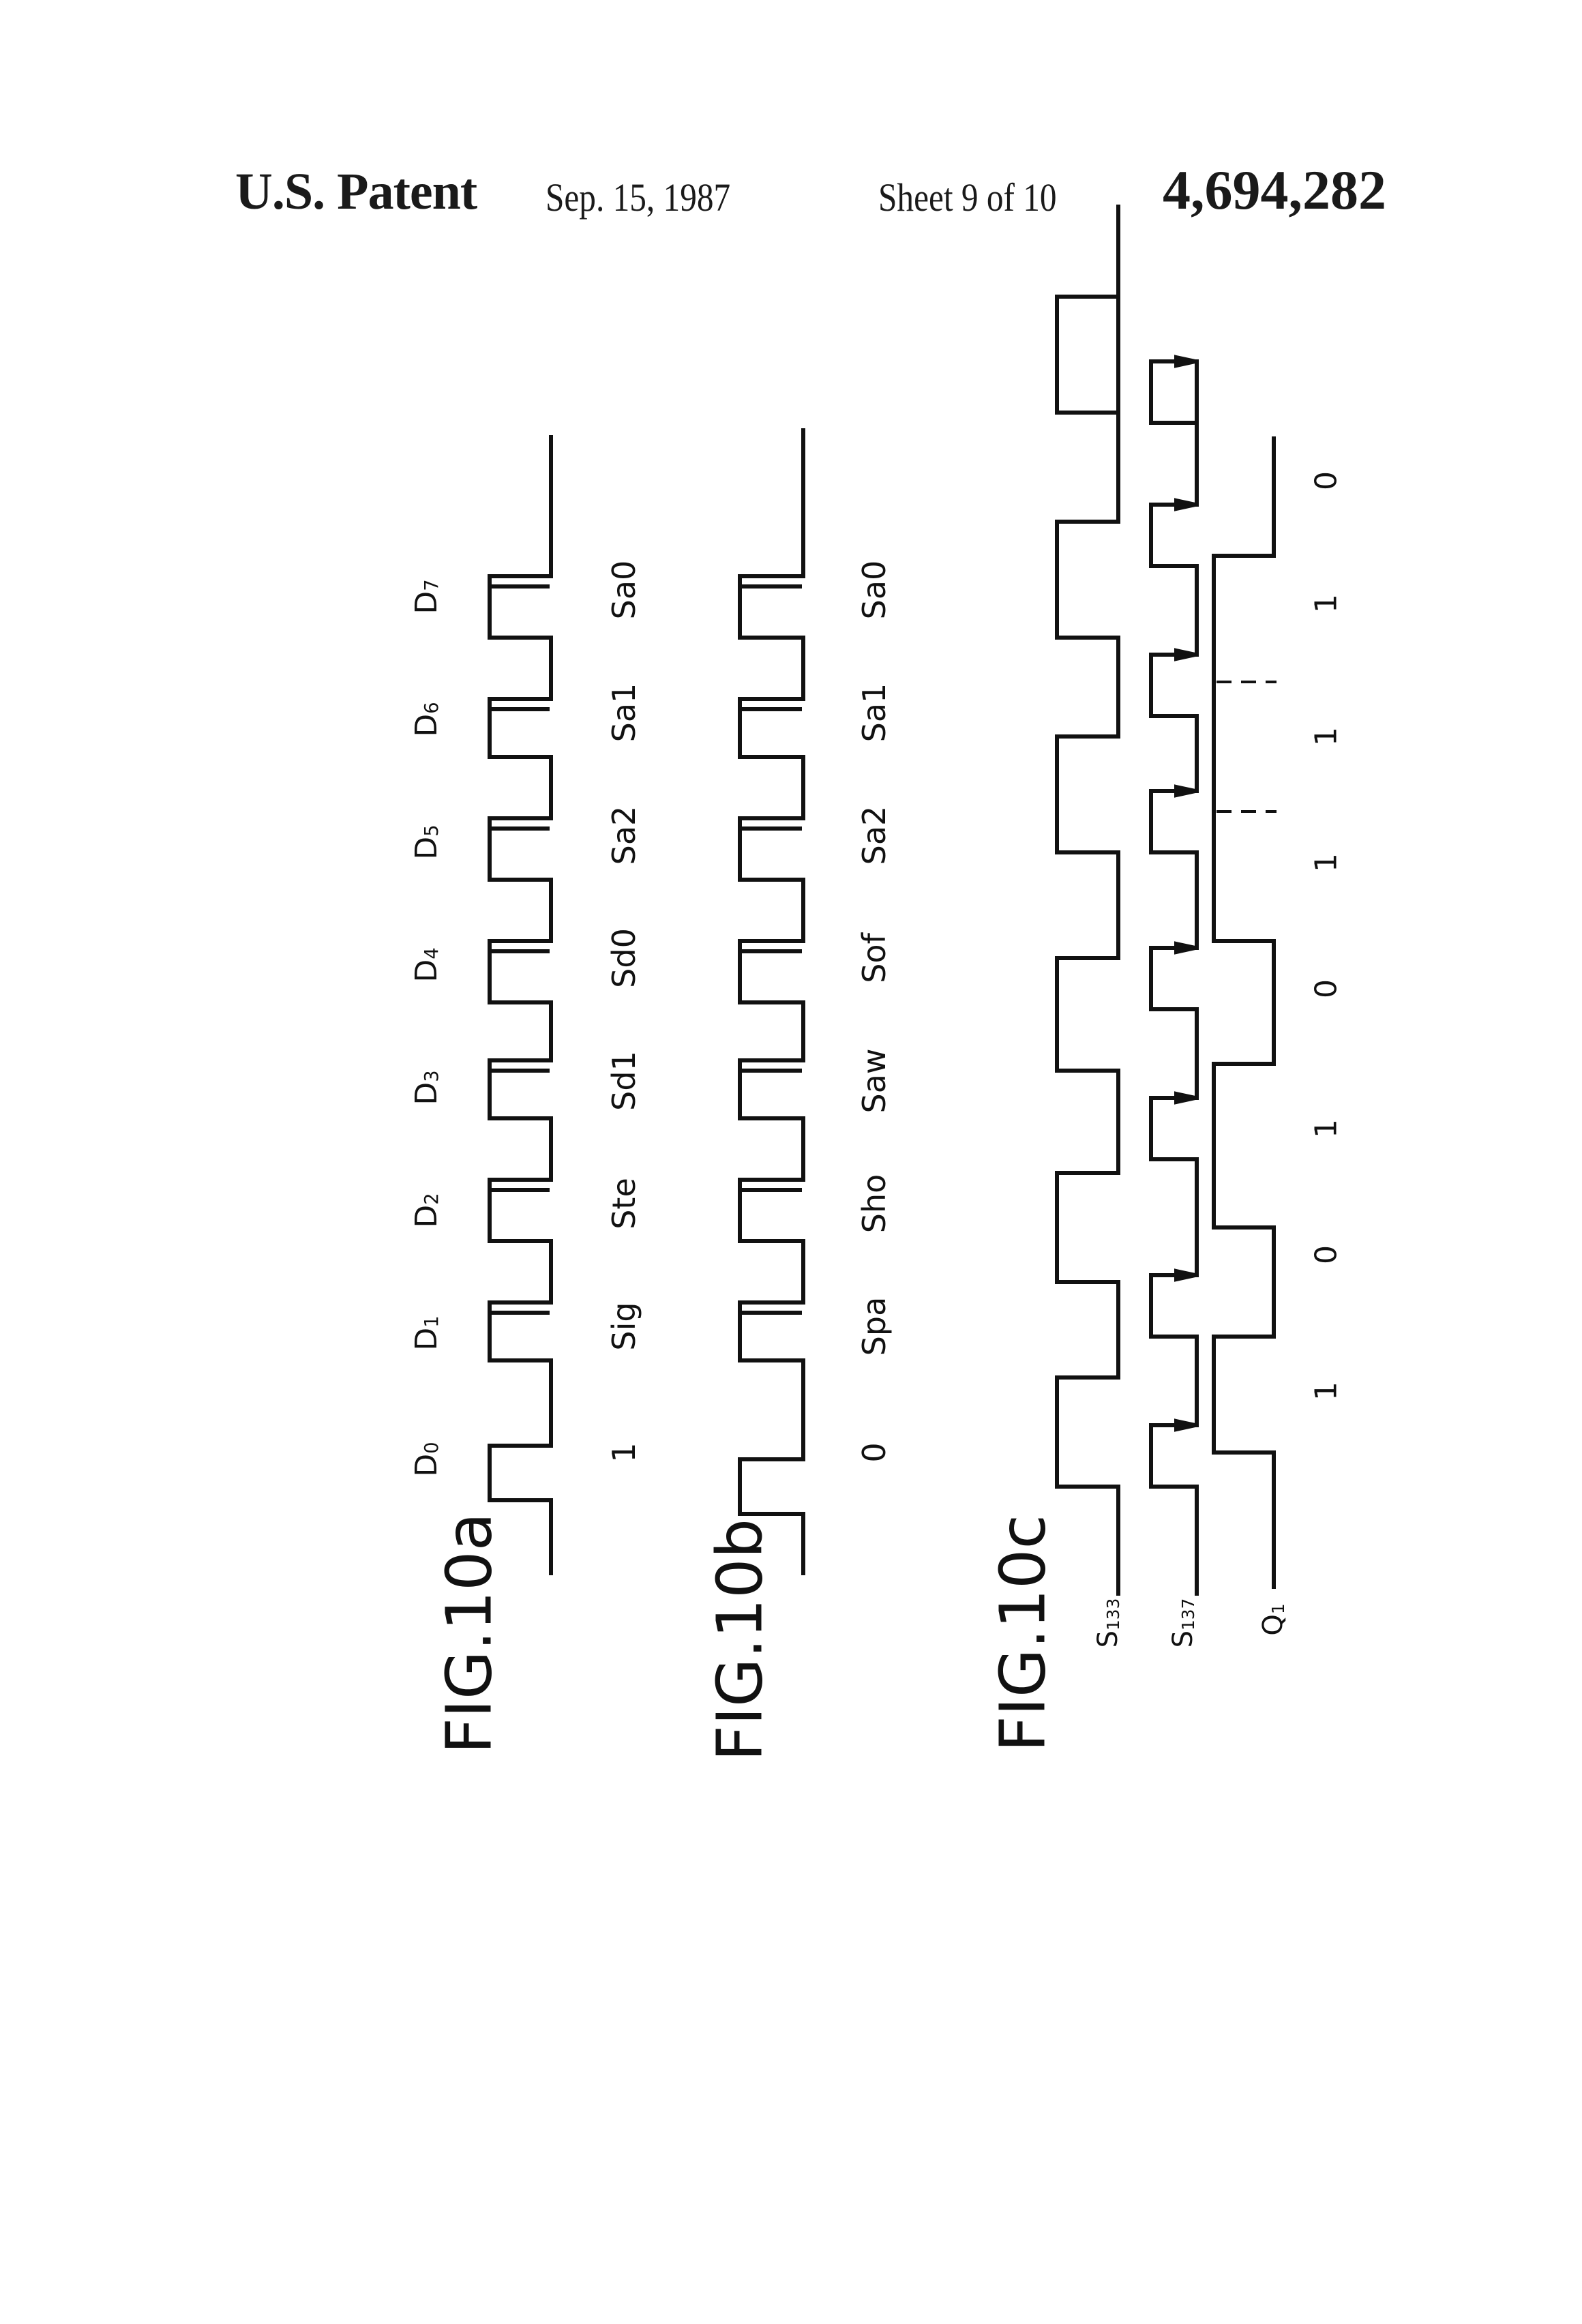 Image resolution: width=1582 pixels, height=2324 pixels. I want to click on fig10a-value-label: Sd0, so click(624, 958).